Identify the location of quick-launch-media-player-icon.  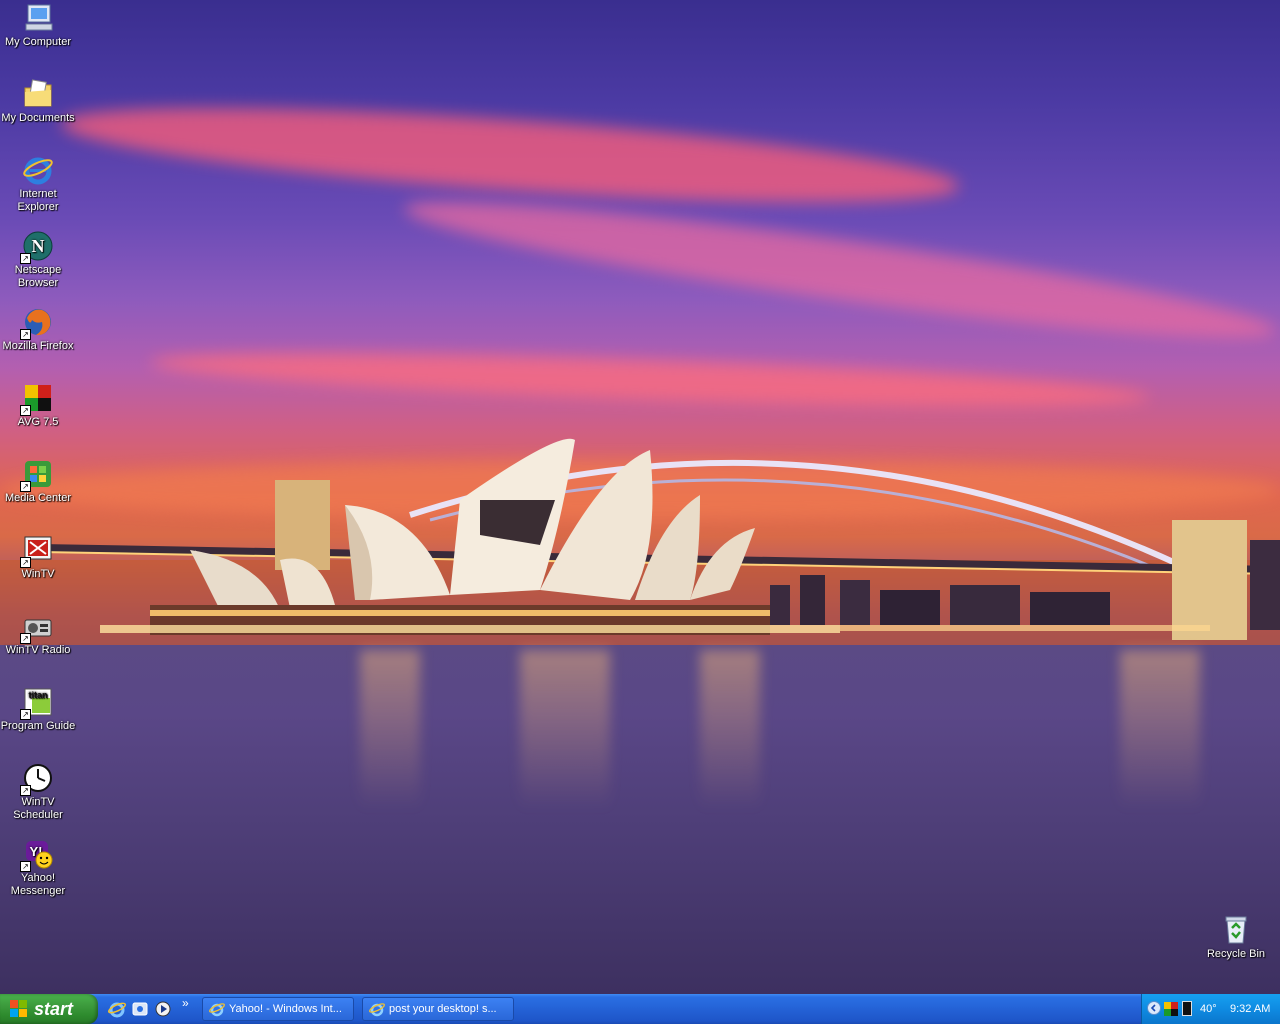
(163, 1009).